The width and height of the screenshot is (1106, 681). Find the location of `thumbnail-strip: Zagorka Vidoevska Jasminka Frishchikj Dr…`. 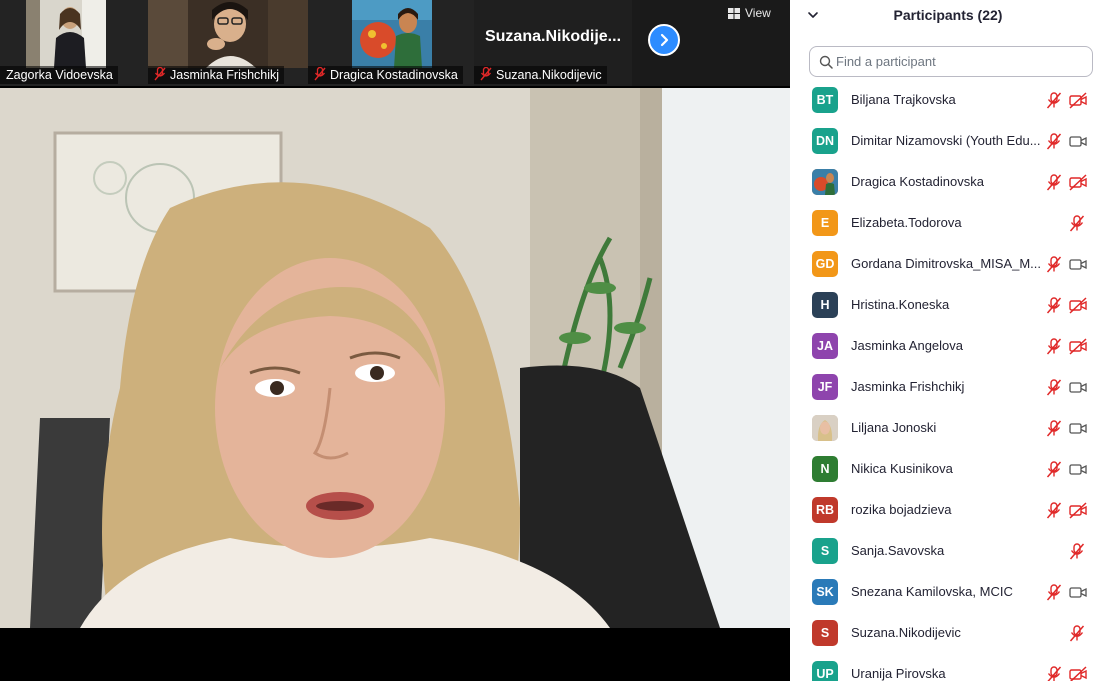

thumbnail-strip: Zagorka Vidoevska Jasminka Frishchikj Dr… is located at coordinates (395, 43).